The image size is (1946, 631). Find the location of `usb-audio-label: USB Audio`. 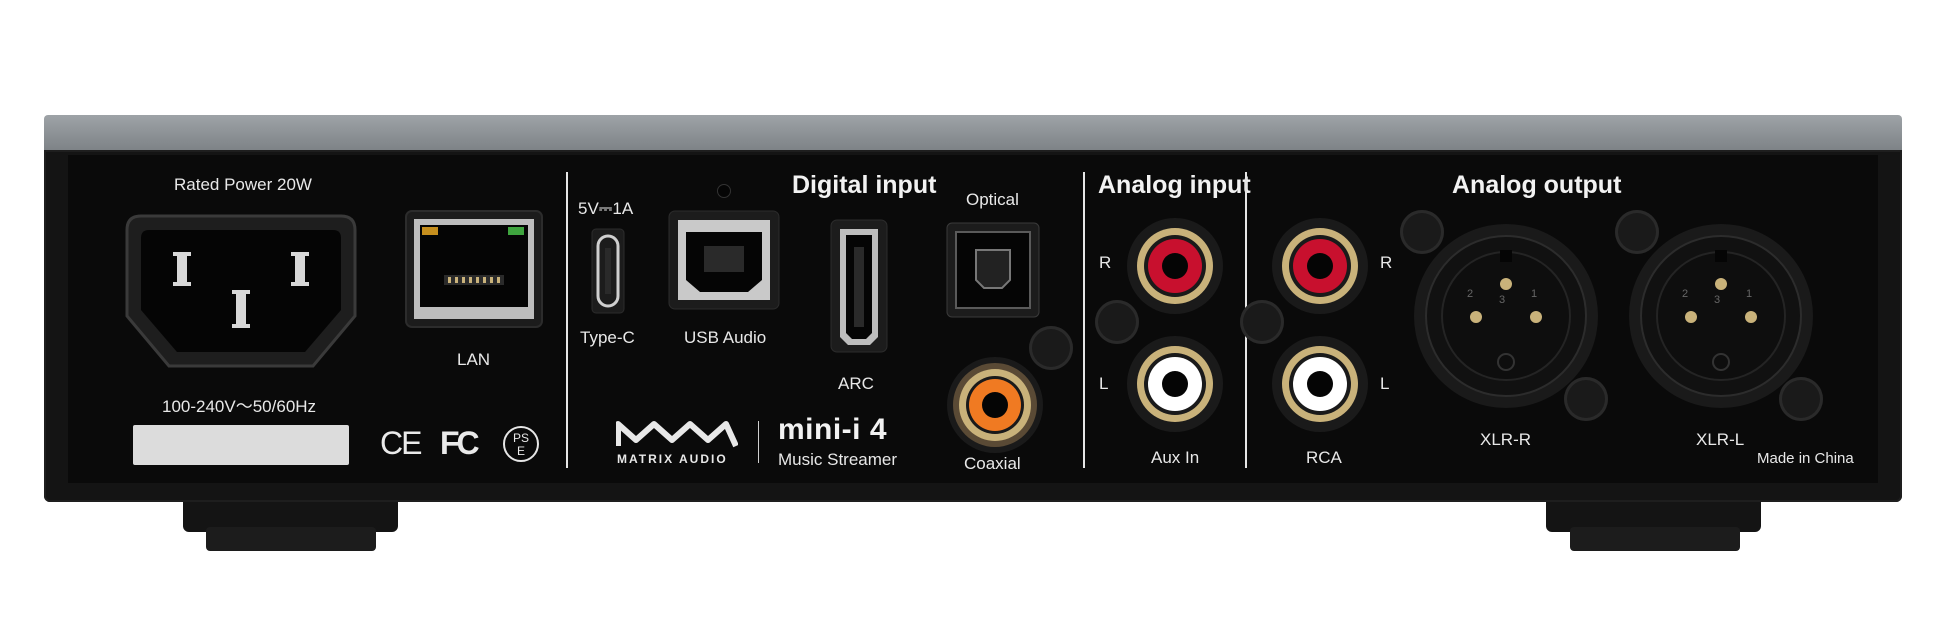

usb-audio-label: USB Audio is located at coordinates (725, 337).